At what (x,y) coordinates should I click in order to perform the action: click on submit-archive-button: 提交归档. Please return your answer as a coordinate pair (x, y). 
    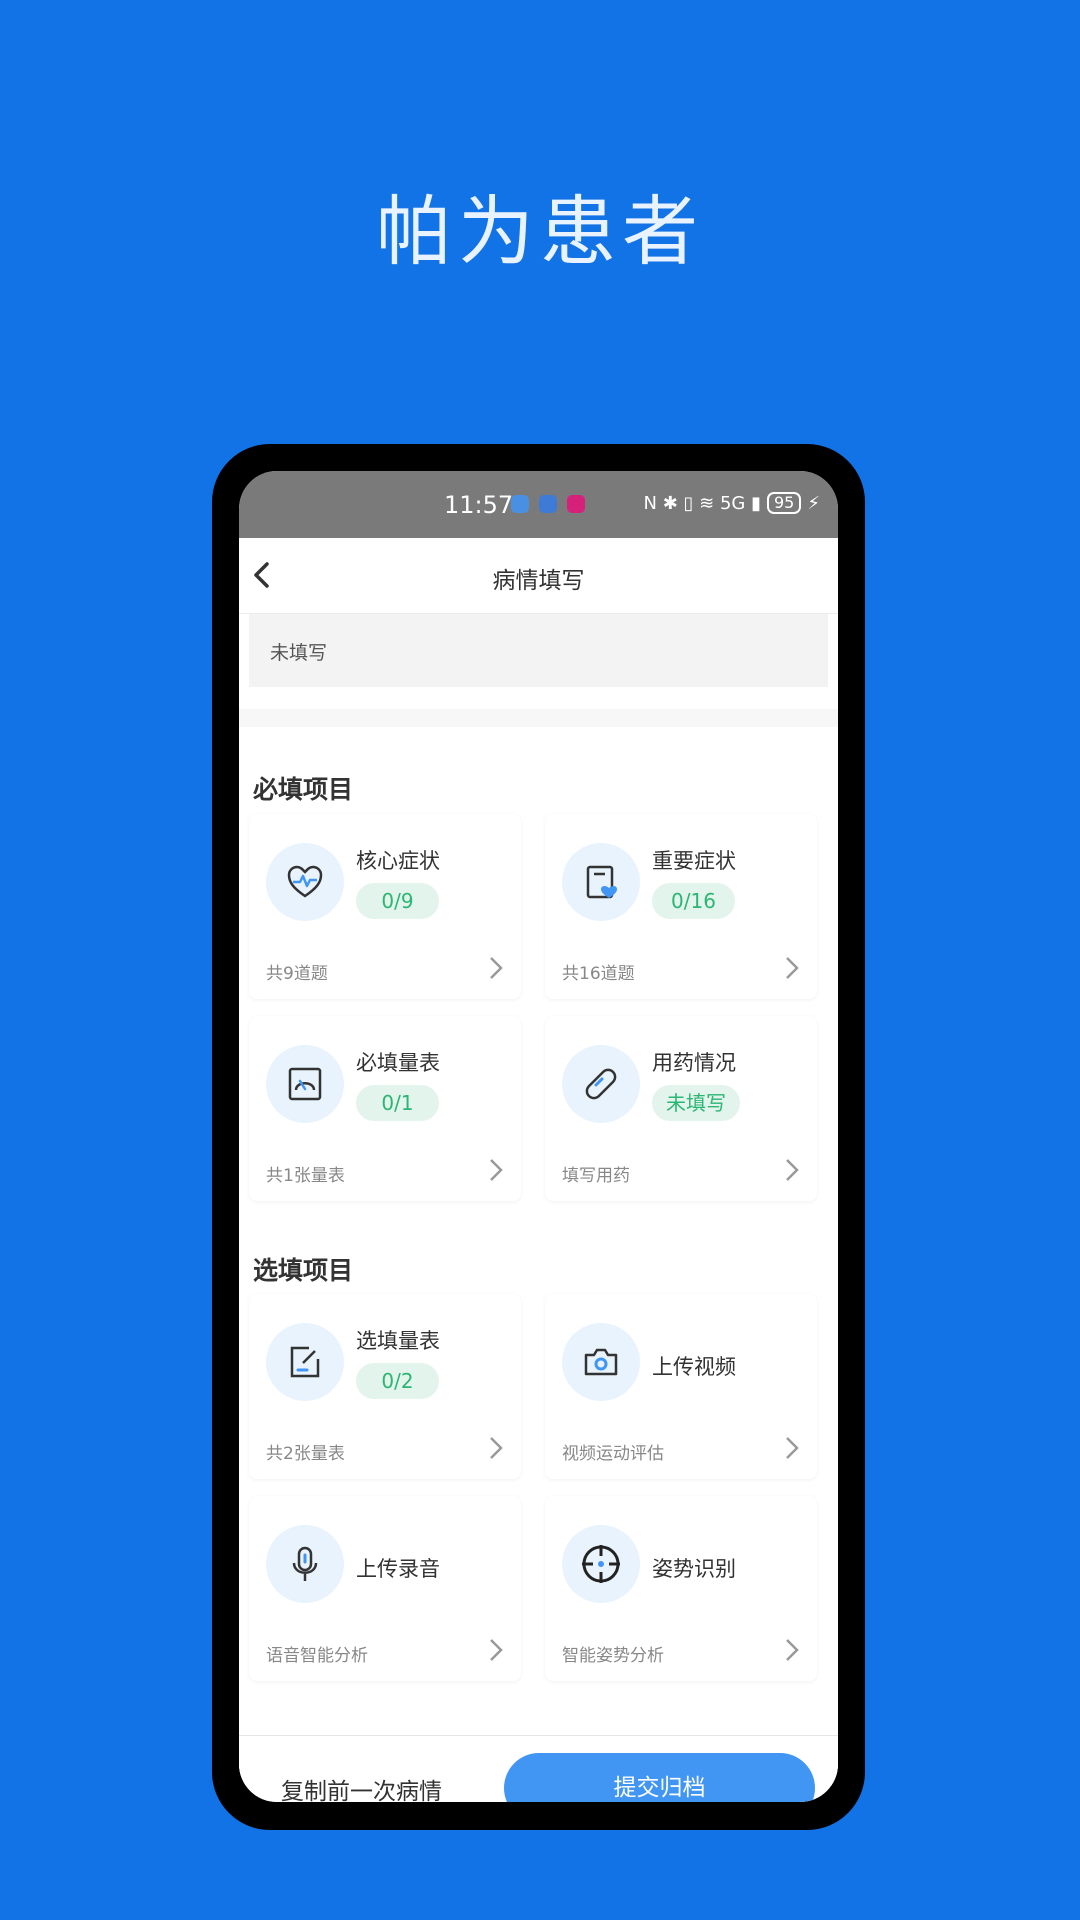
    Looking at the image, I should click on (659, 1777).